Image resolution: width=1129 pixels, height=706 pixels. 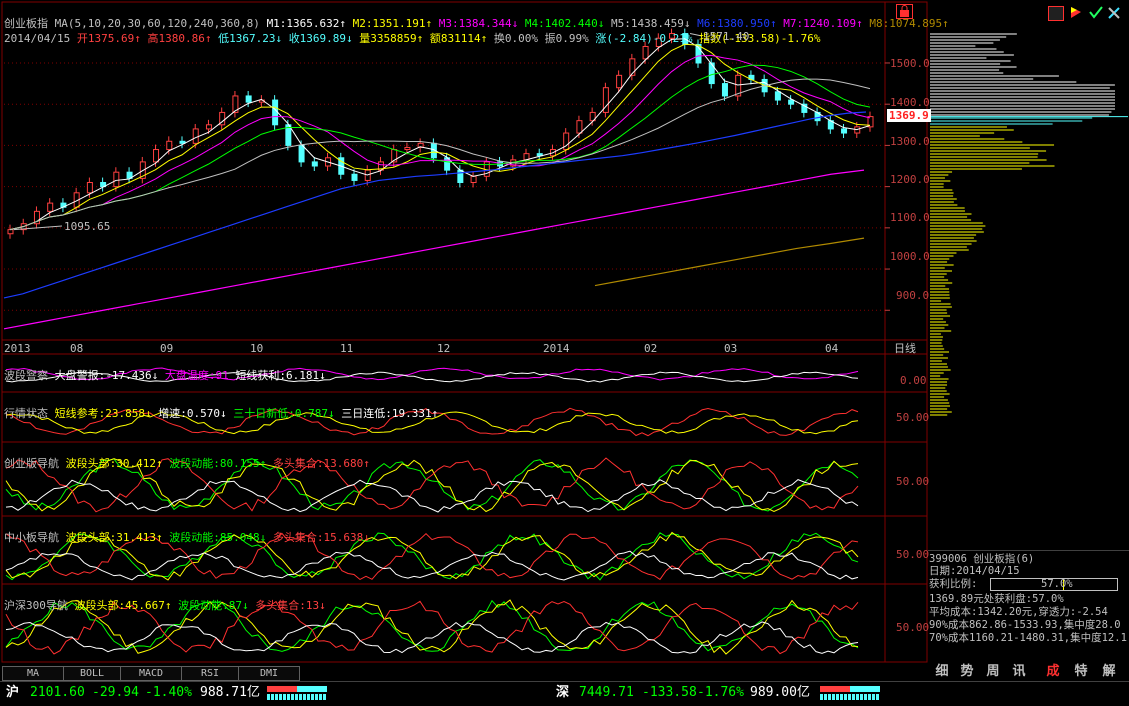 I want to click on date-tick: 10, so click(x=256, y=348).